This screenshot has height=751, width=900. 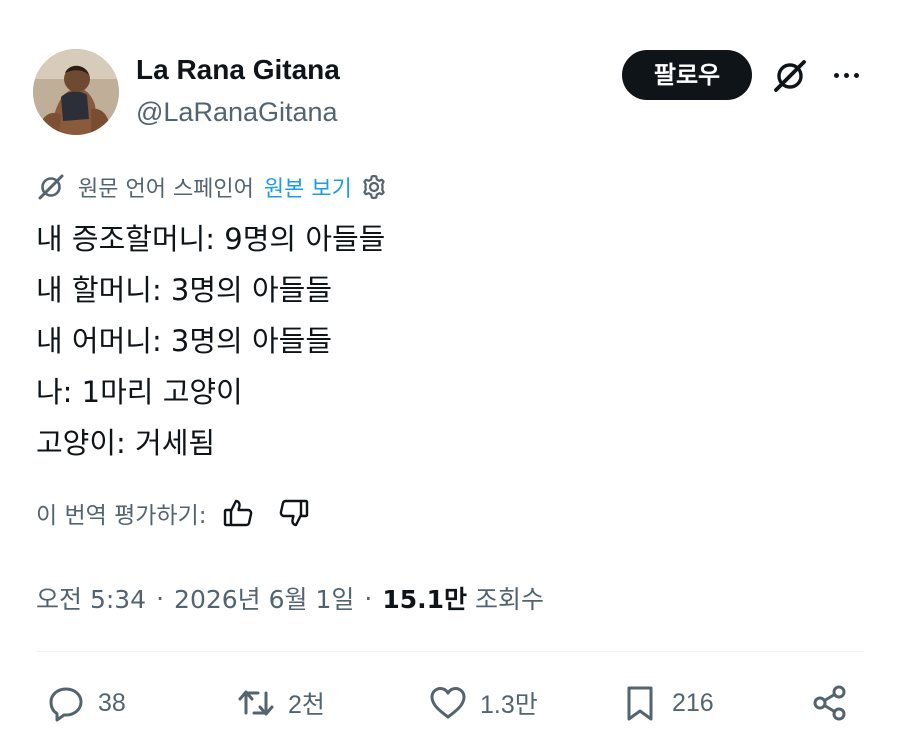 I want to click on reply-icon, so click(x=66, y=704).